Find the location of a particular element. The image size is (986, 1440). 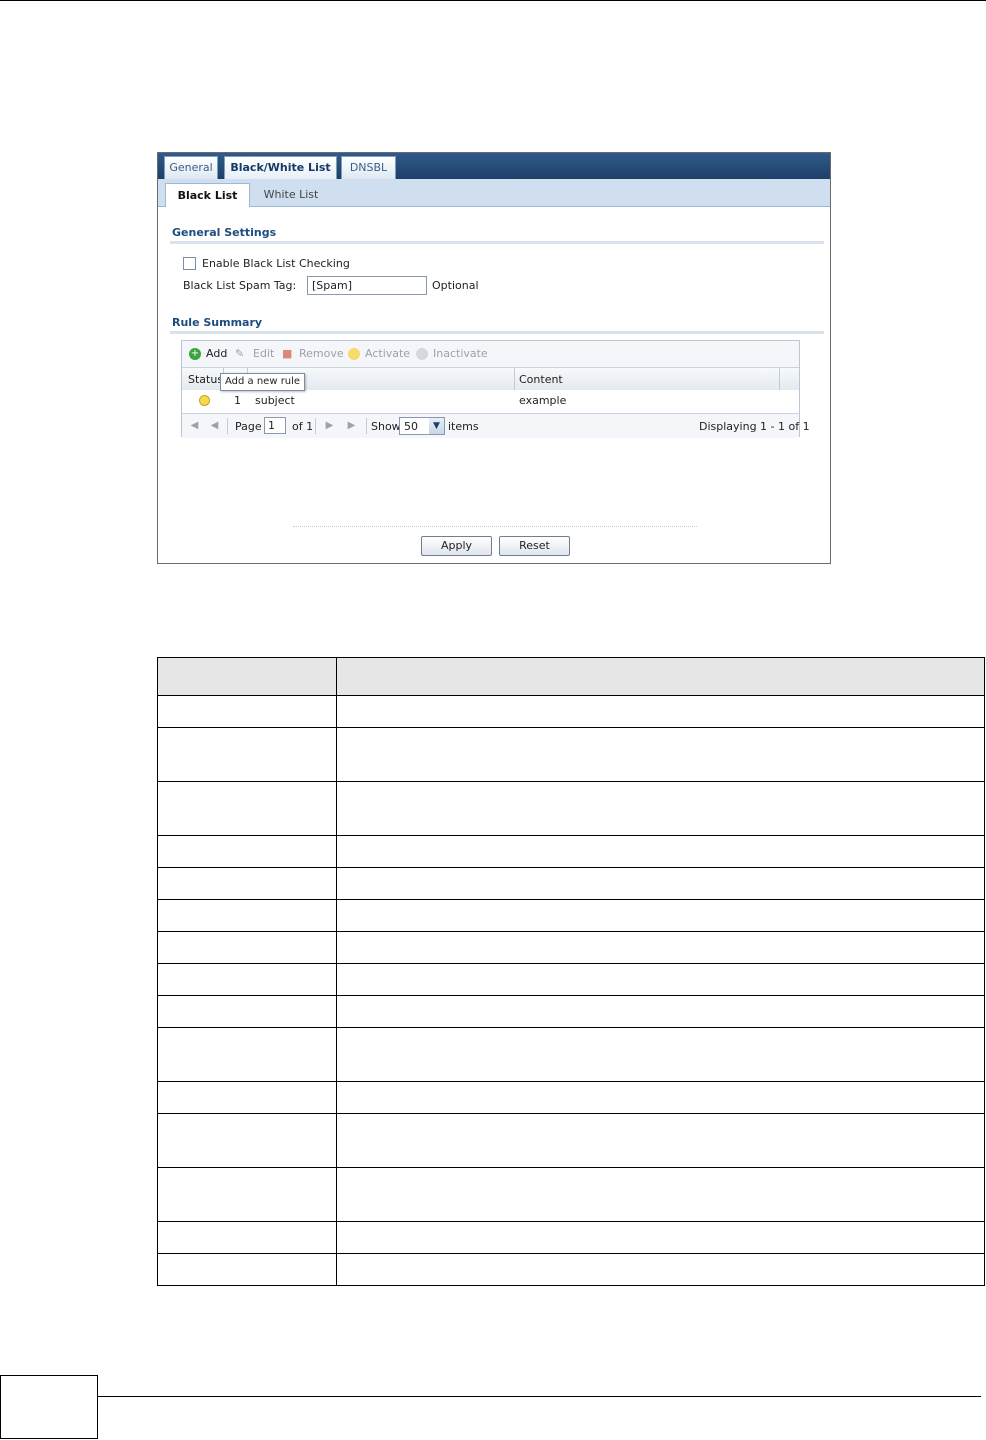

rule-summary-title: Rule Summary is located at coordinates (217, 322).